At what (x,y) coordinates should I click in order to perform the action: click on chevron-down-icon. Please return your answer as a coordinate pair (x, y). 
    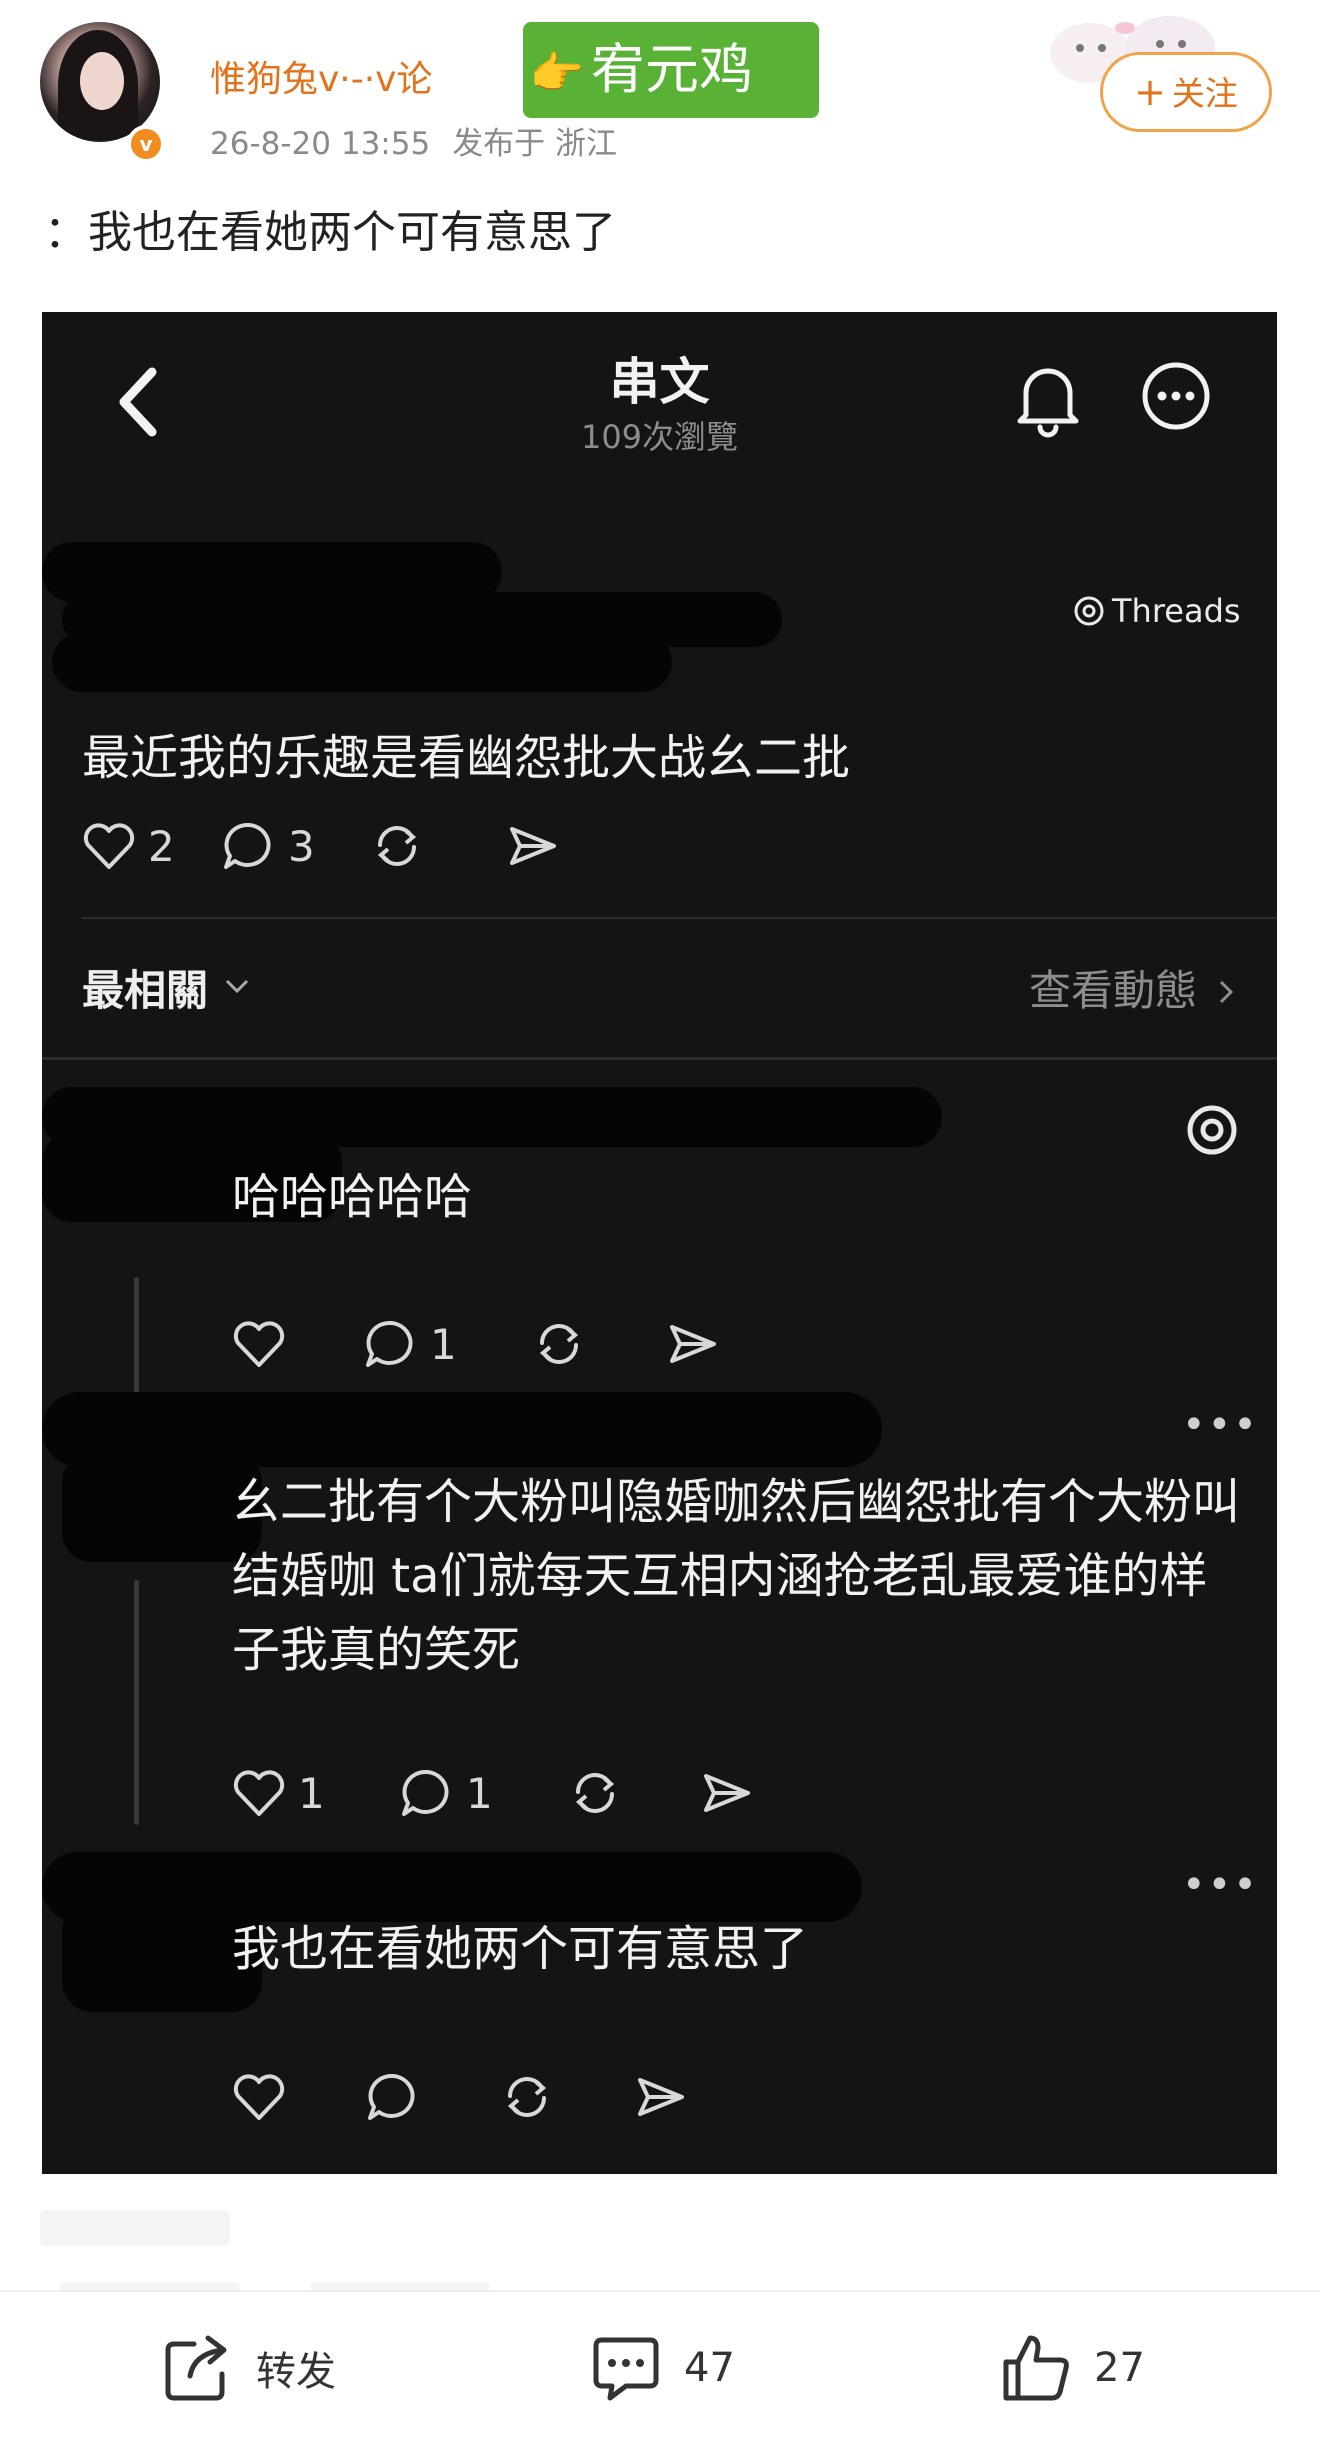
    Looking at the image, I should click on (237, 986).